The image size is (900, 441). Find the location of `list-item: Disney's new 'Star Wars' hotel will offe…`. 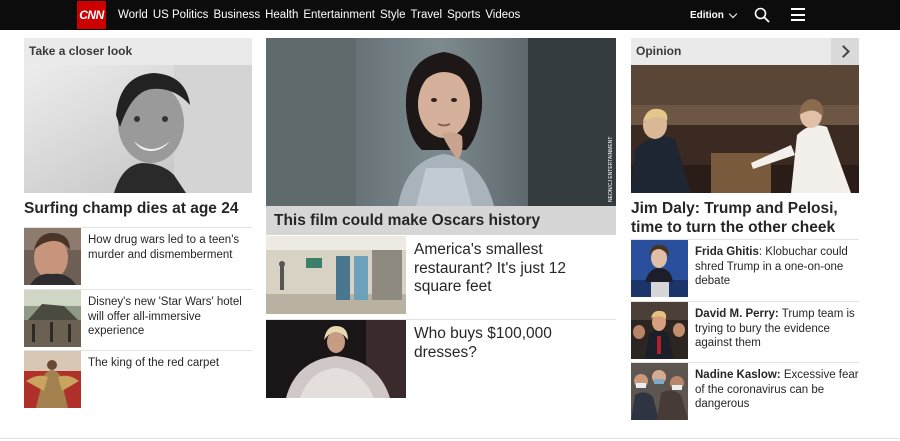

list-item: Disney's new 'Star Wars' hotel will offe… is located at coordinates (138, 319).